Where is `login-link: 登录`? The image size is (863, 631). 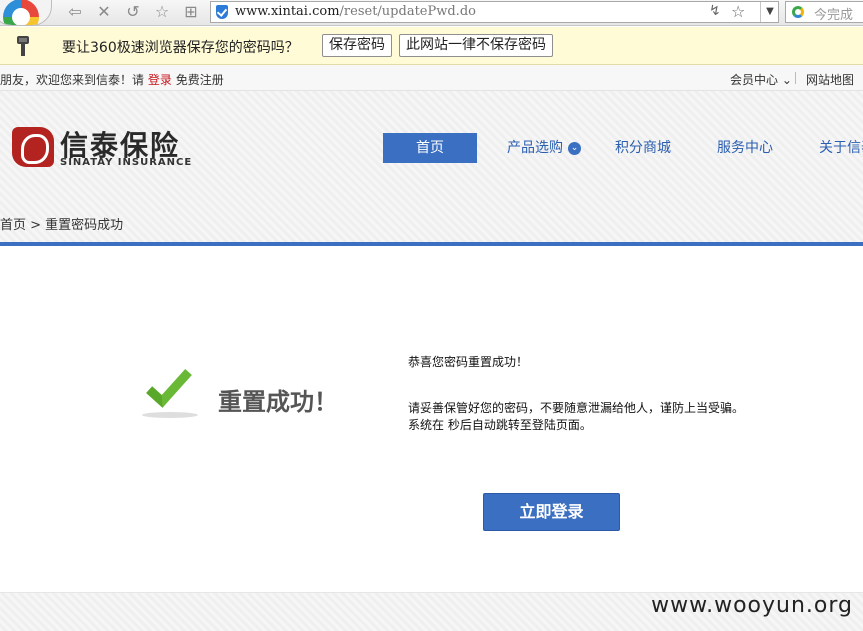 login-link: 登录 is located at coordinates (160, 80).